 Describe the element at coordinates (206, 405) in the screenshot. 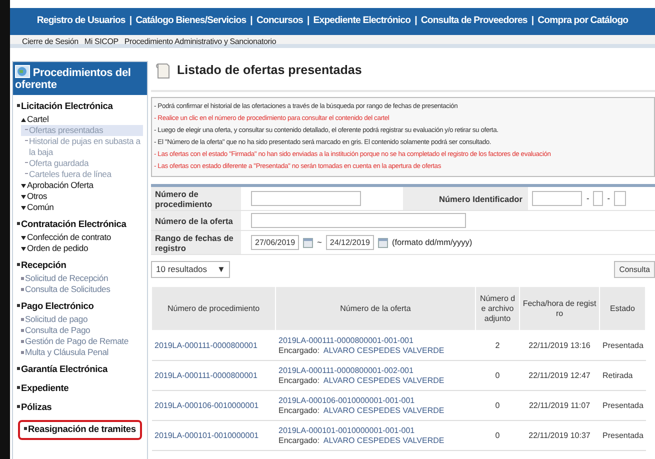

I see `procedure-link: 2019LA-000106-0010000001` at that location.